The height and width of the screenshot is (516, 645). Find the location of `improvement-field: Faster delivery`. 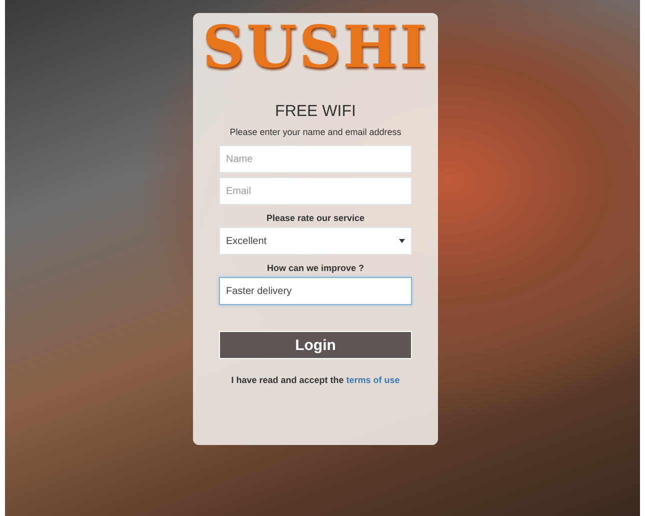

improvement-field: Faster delivery is located at coordinates (315, 291).